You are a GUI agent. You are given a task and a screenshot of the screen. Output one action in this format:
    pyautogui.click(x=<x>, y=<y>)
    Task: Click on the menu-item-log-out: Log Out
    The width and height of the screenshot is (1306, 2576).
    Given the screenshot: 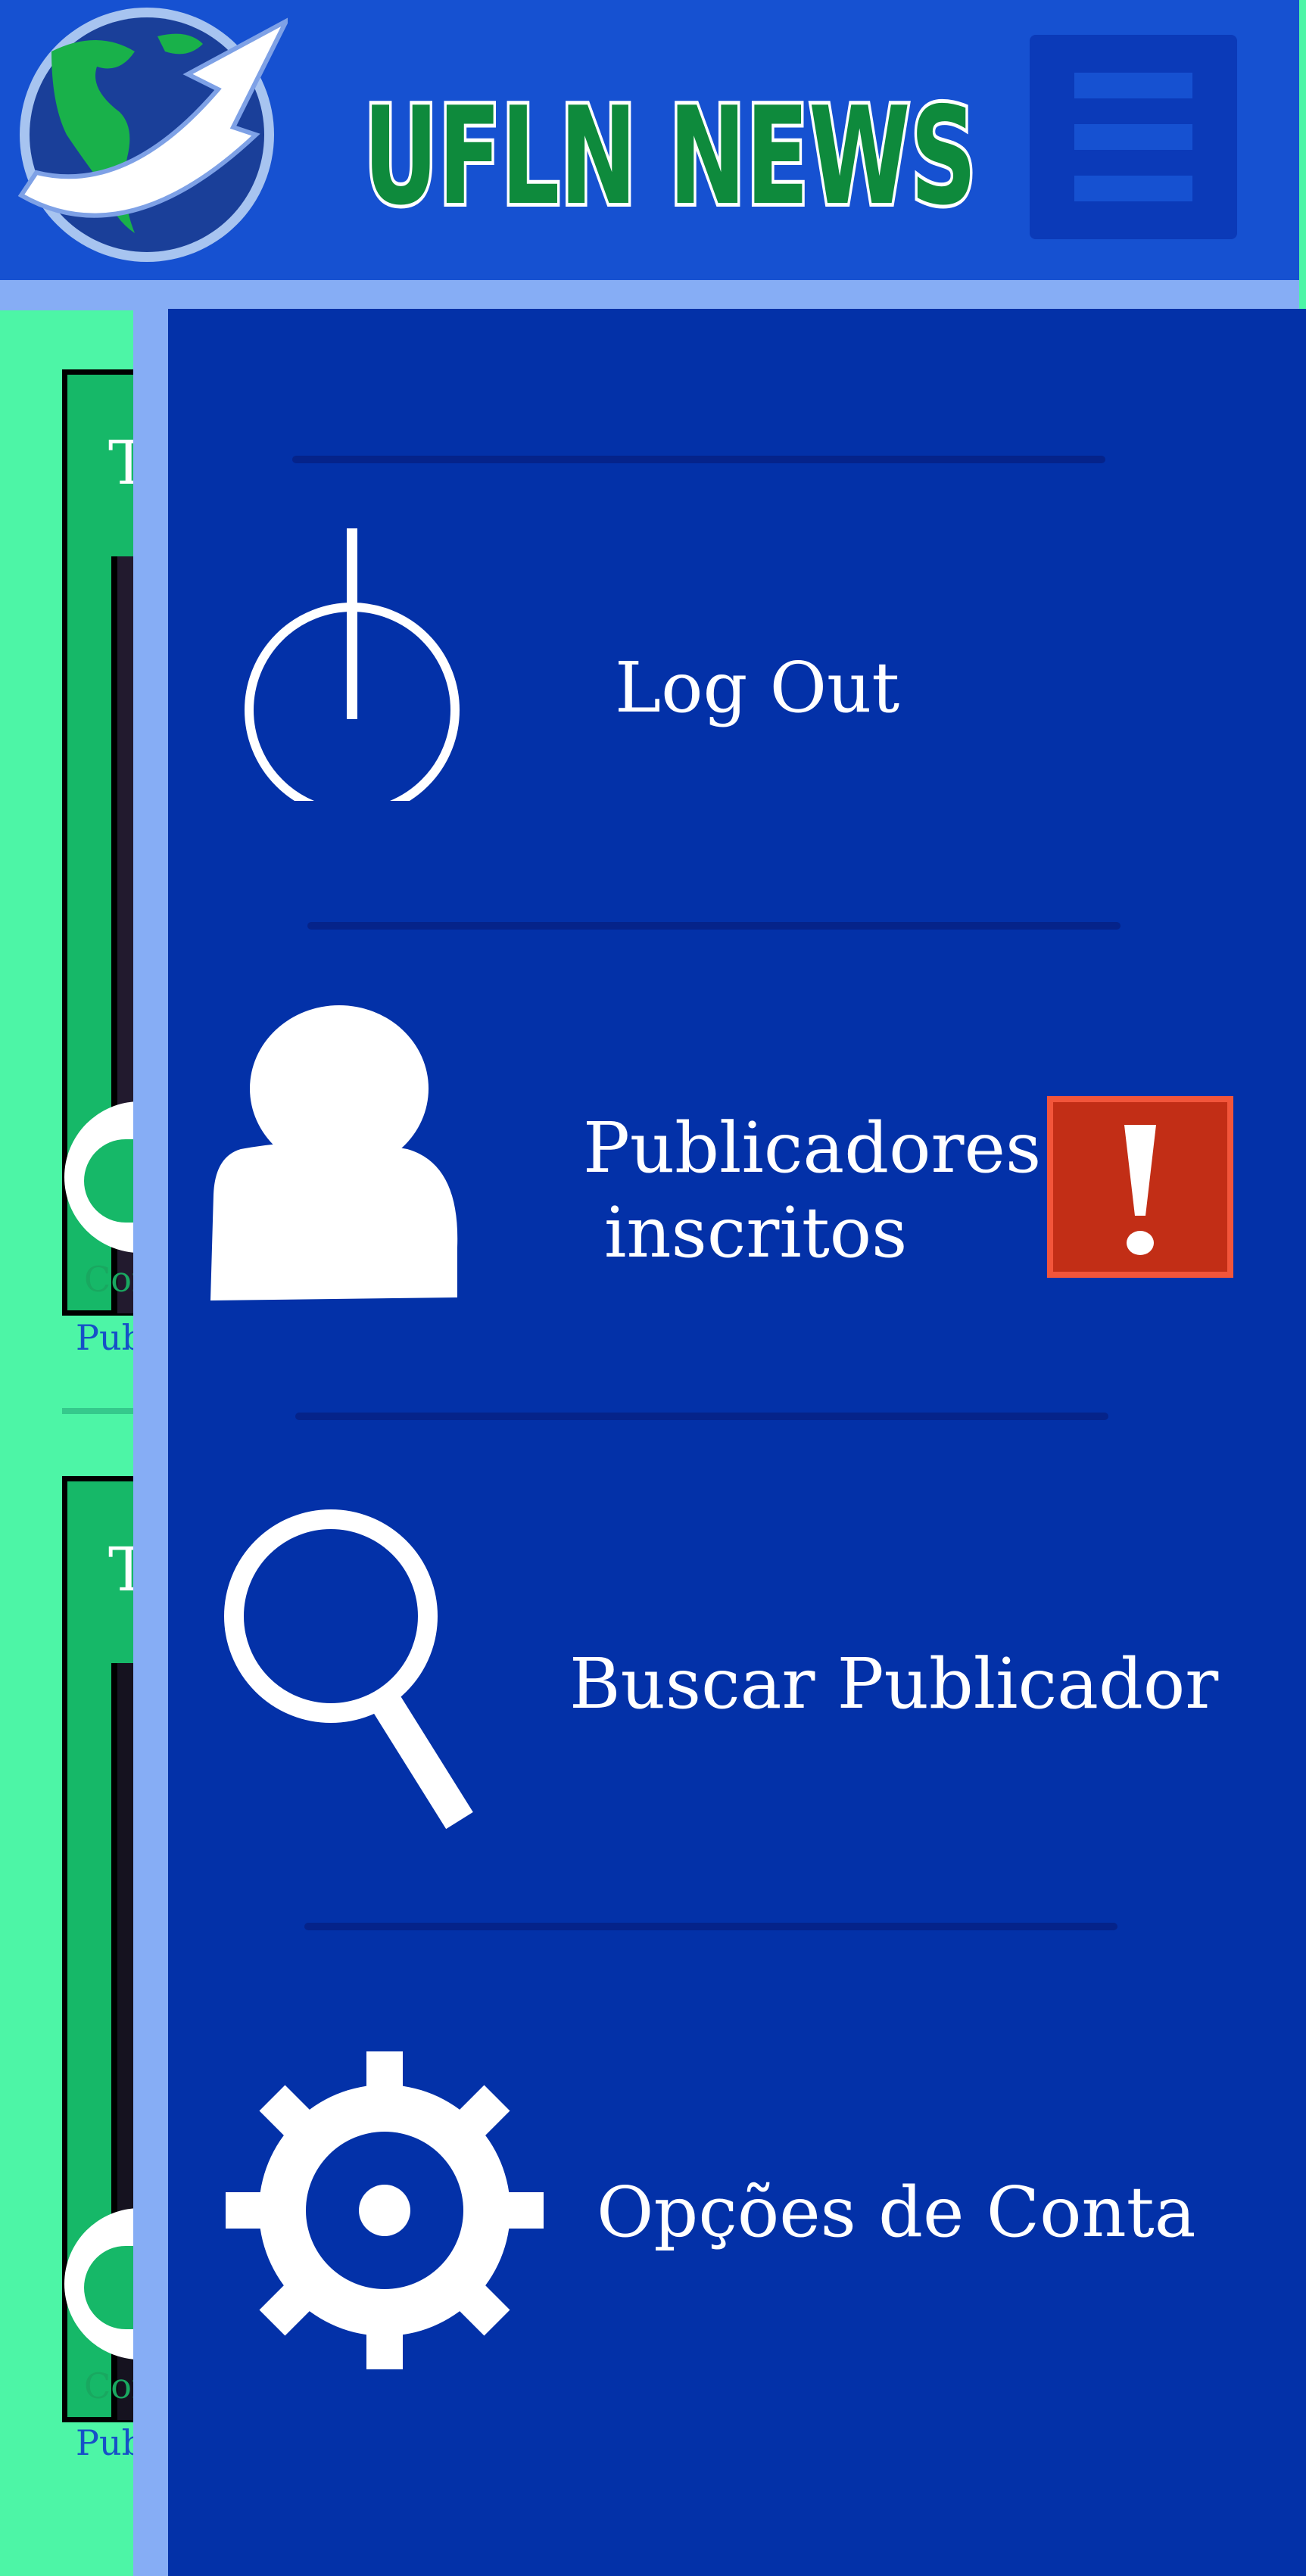 What is the action you would take?
    pyautogui.click(x=737, y=689)
    